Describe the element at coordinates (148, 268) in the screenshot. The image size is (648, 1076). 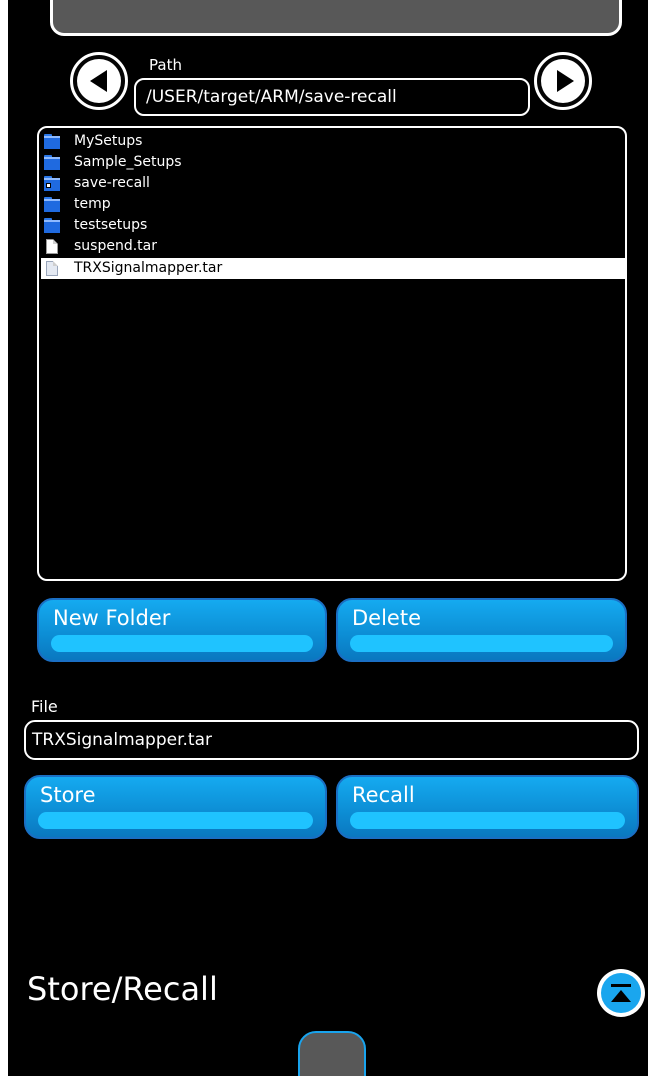
I see `list-item-label: TRXSignalmapper.tar` at that location.